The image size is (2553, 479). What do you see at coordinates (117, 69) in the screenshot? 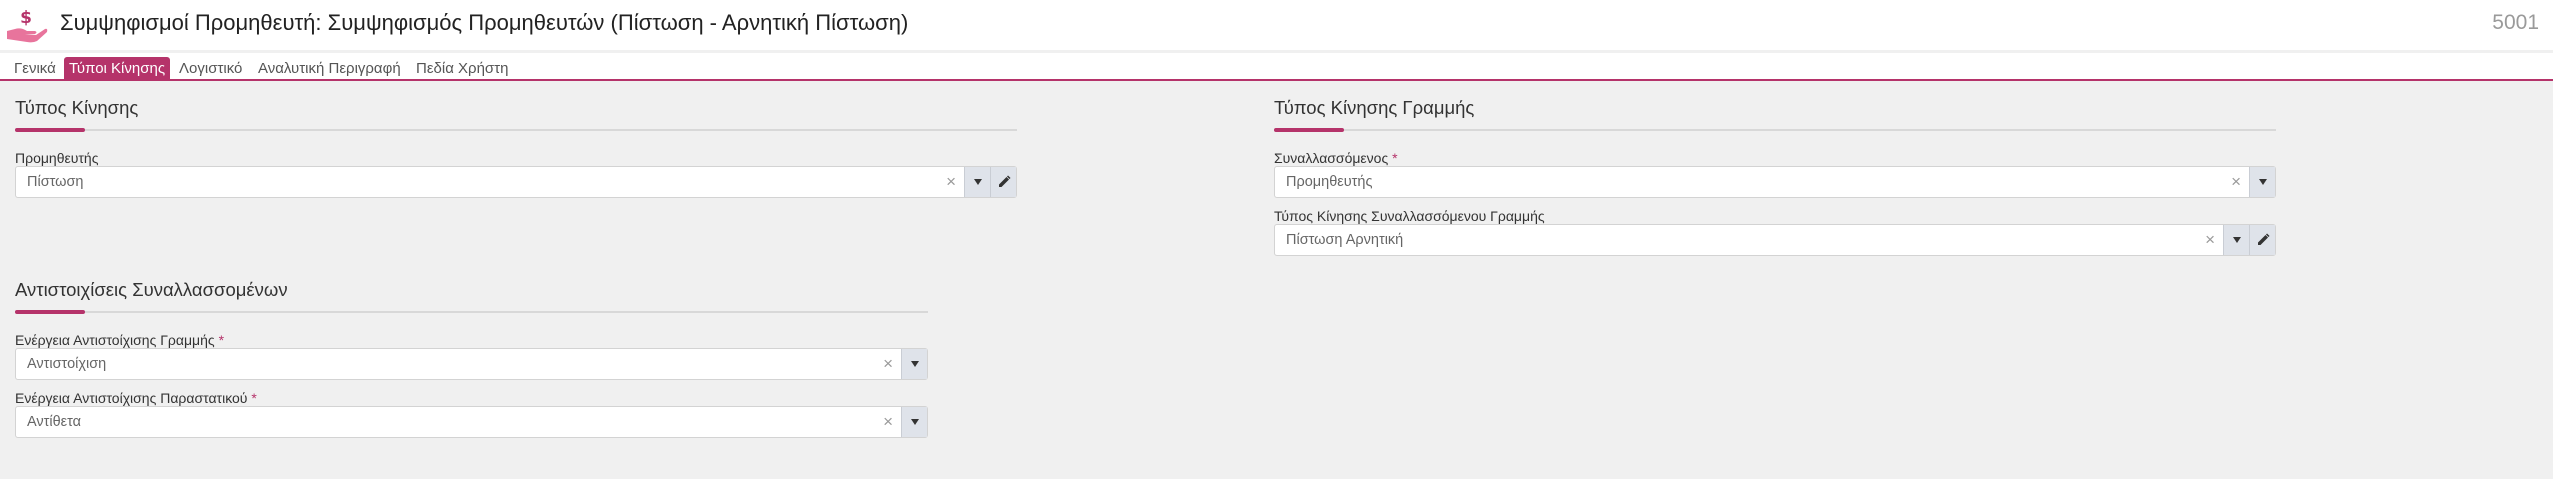
I see `tab-movement-types: Τύποι Κίνησης` at bounding box center [117, 69].